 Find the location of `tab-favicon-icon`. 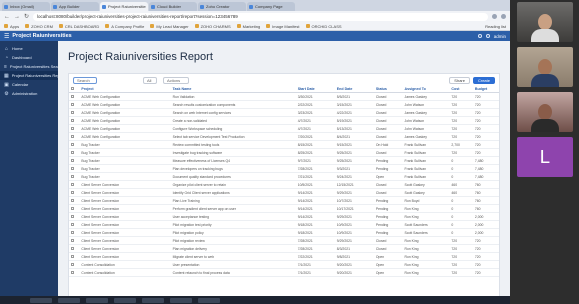

tab-favicon-icon is located at coordinates (104, 6).